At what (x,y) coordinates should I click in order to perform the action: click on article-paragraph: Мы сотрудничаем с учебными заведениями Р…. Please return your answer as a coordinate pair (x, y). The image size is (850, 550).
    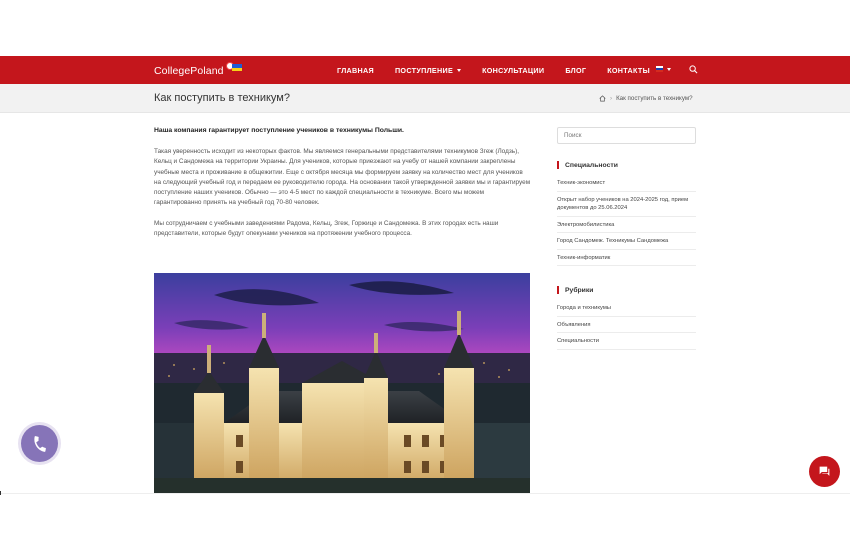
    Looking at the image, I should click on (326, 228).